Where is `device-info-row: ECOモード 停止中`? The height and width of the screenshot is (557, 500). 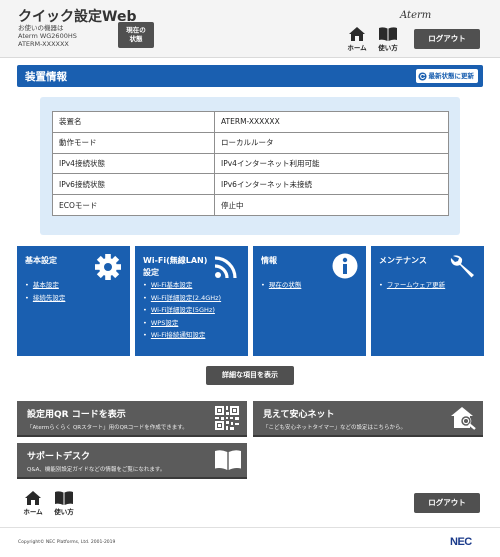
device-info-row: ECOモード 停止中 is located at coordinates (250, 205).